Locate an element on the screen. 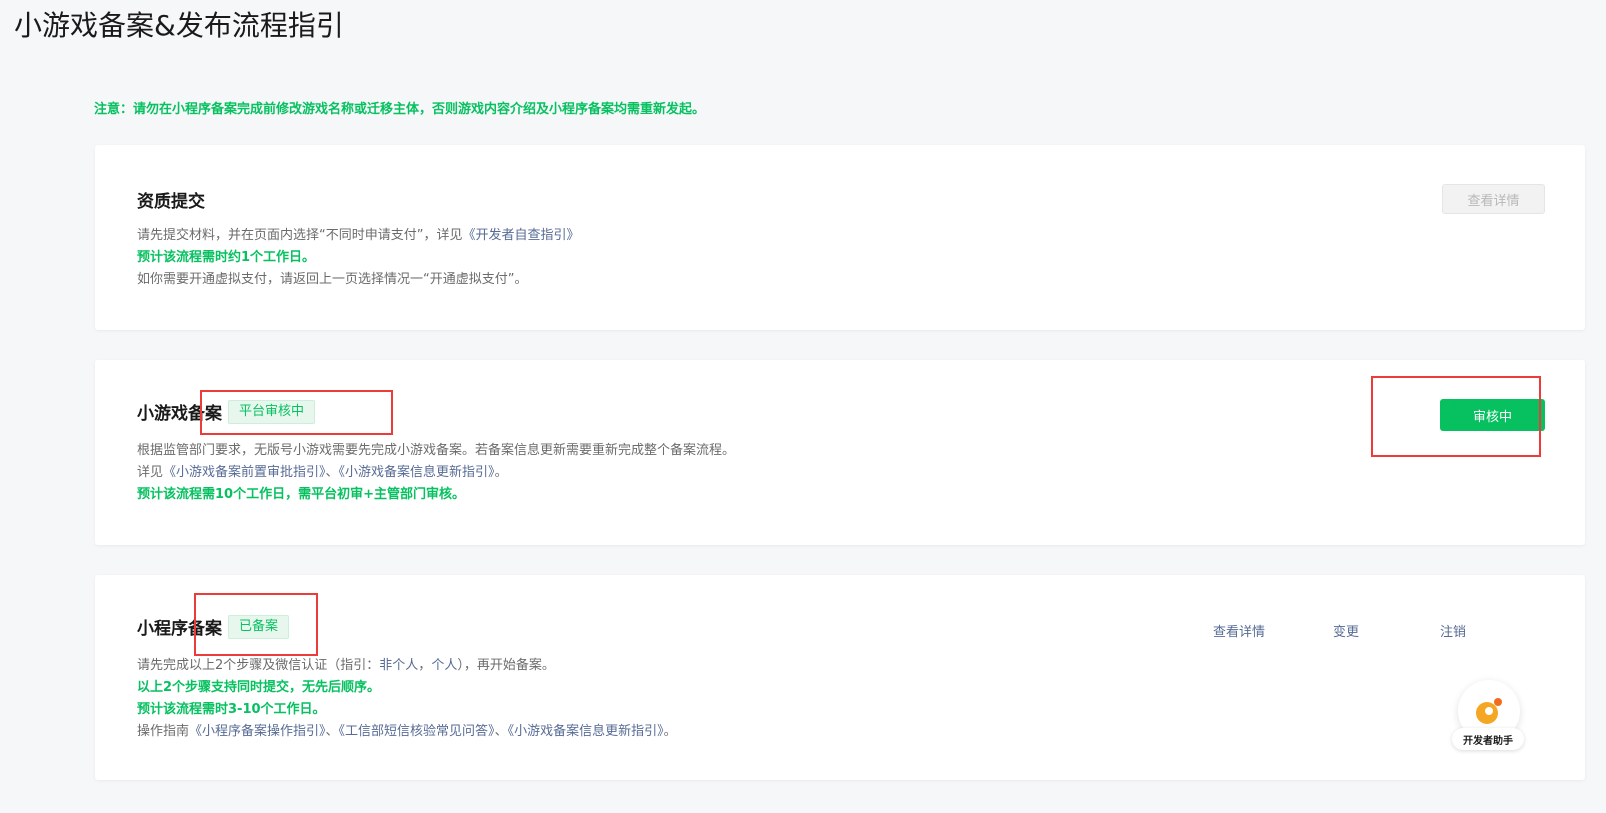  game-filing-status-badge: 平台审核中 is located at coordinates (272, 411).